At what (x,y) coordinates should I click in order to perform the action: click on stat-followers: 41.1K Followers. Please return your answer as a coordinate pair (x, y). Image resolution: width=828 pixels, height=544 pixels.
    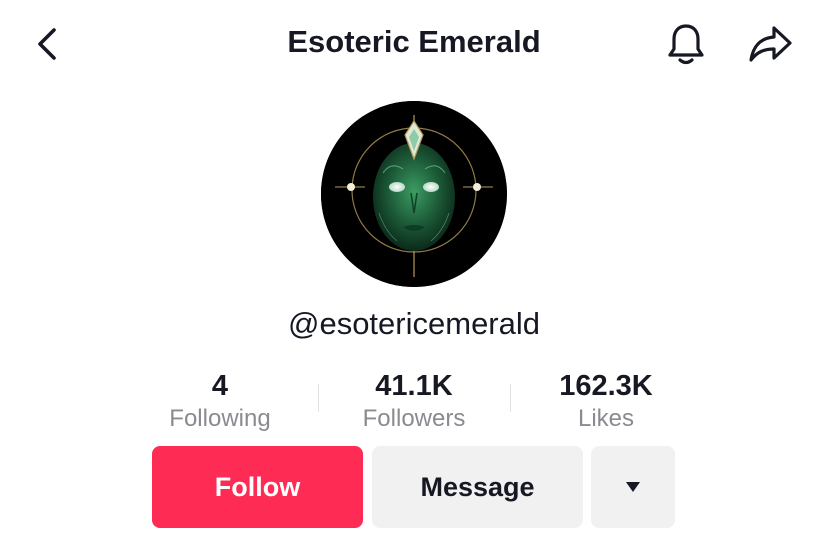
    Looking at the image, I should click on (414, 403).